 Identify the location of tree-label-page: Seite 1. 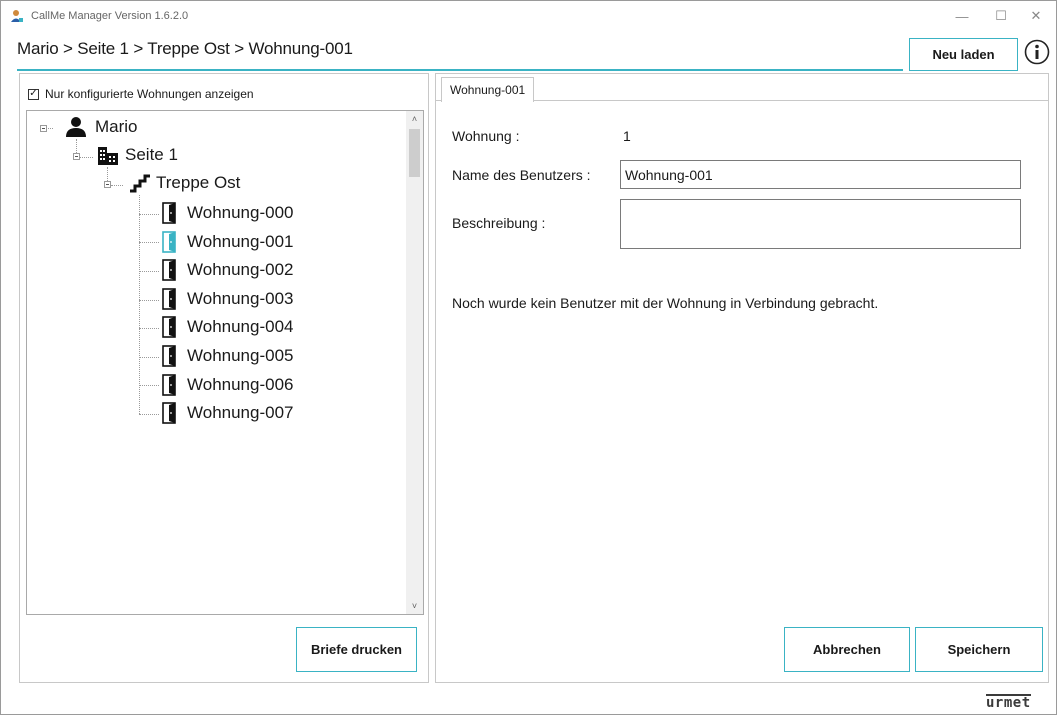
(151, 154).